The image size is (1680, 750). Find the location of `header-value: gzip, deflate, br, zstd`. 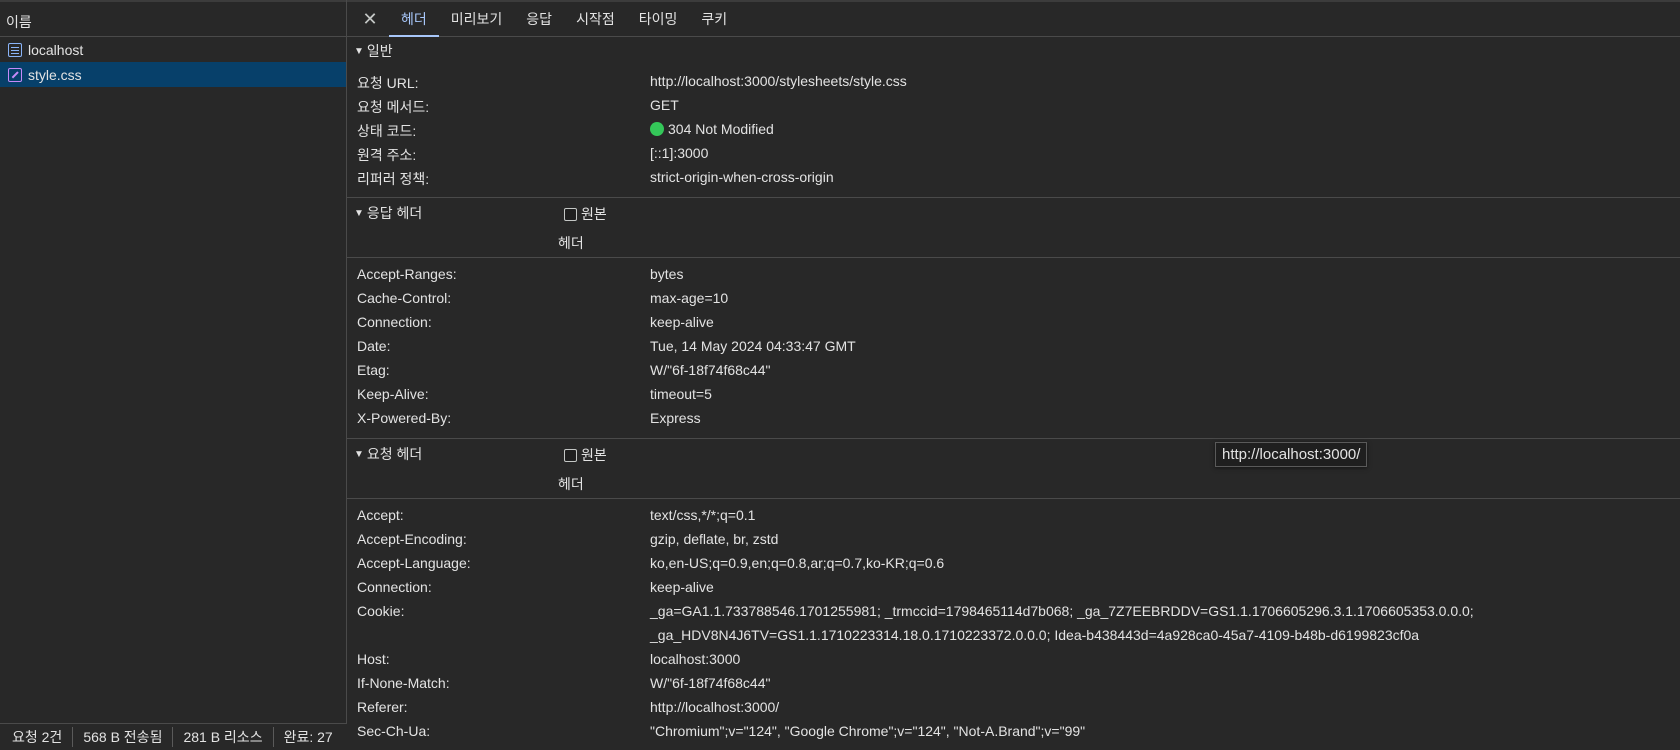

header-value: gzip, deflate, br, zstd is located at coordinates (714, 539).